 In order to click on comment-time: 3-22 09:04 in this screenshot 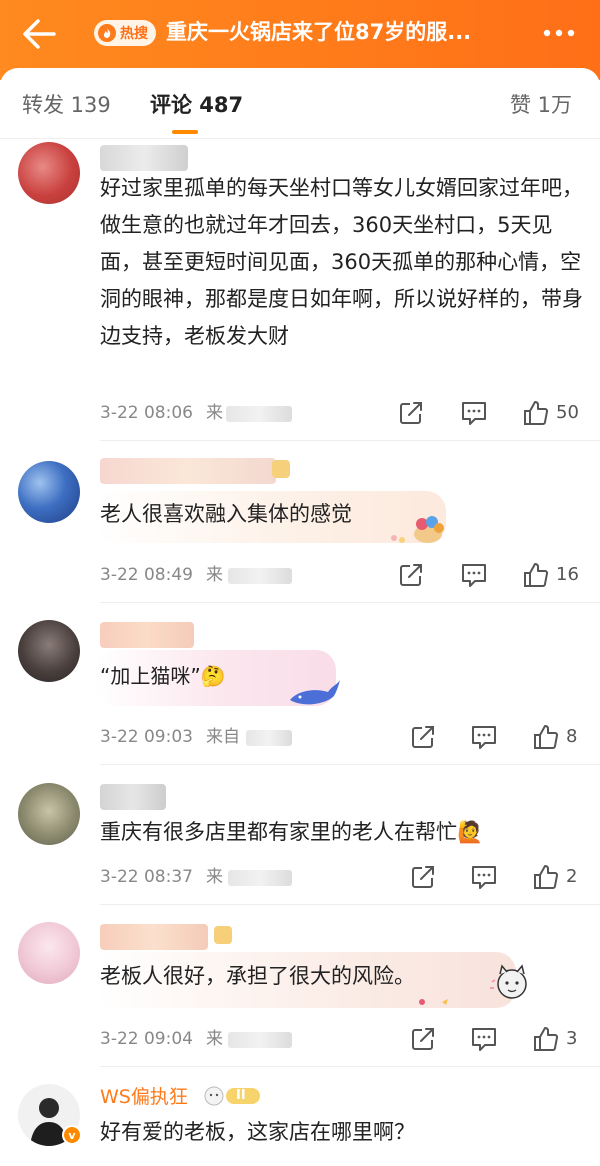, I will do `click(146, 1039)`.